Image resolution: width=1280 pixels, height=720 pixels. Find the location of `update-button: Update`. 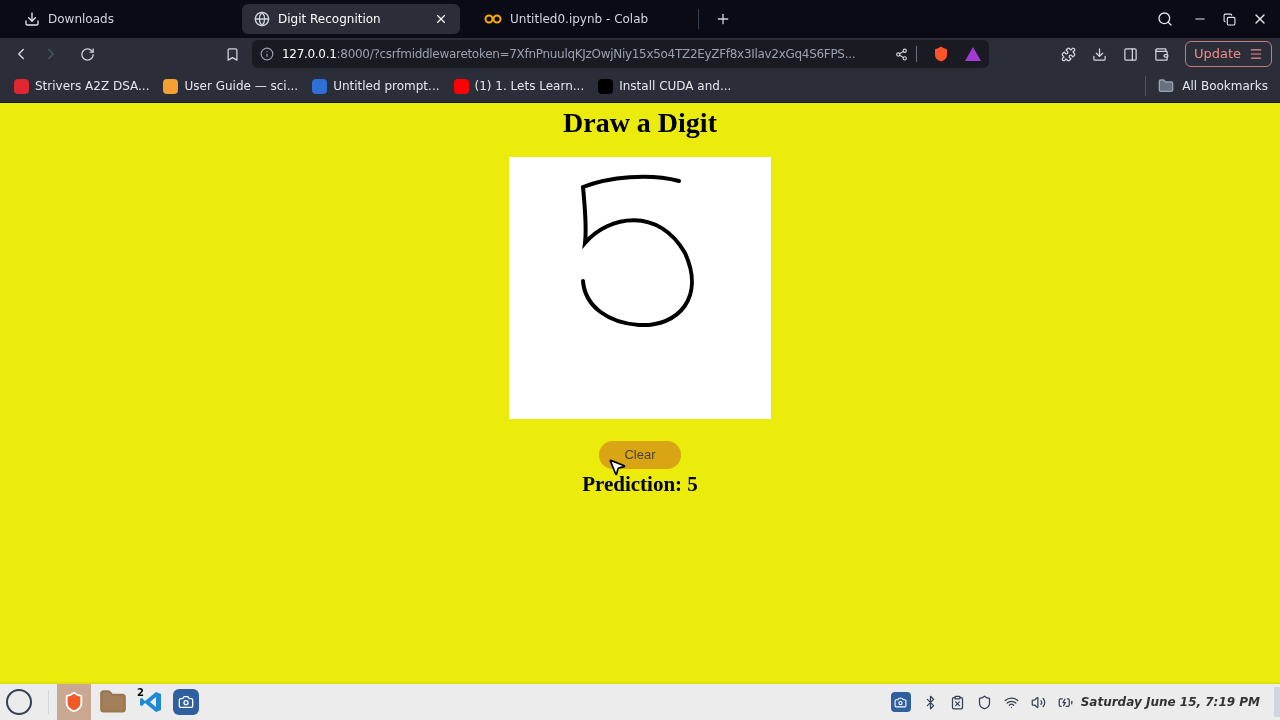

update-button: Update is located at coordinates (1228, 54).